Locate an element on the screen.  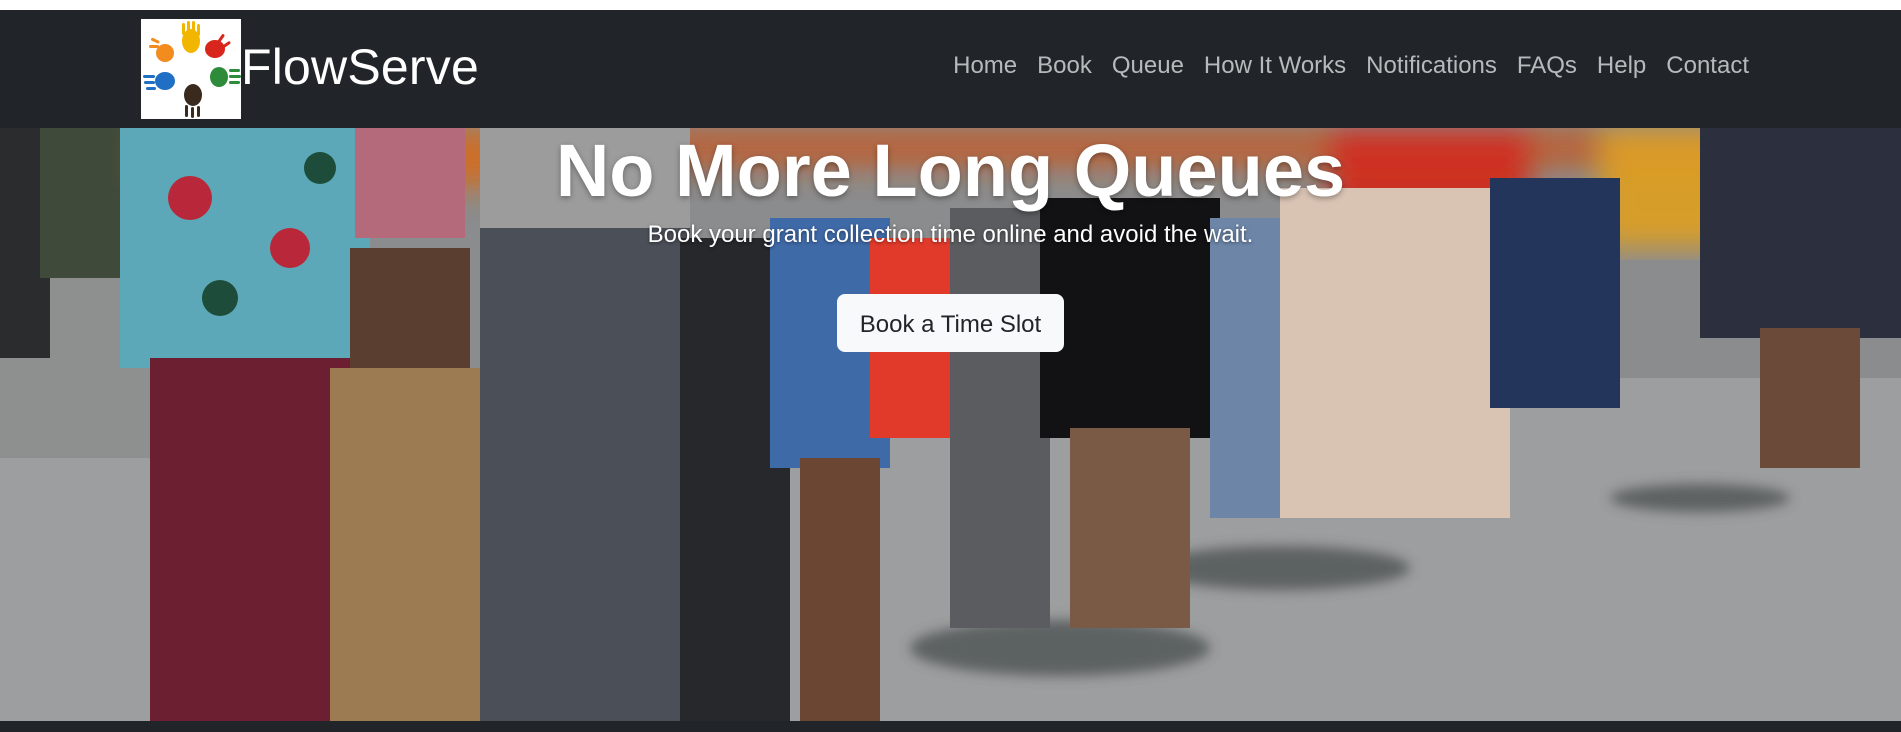
book-time-slot-button: Book a Time Slot is located at coordinates (950, 323).